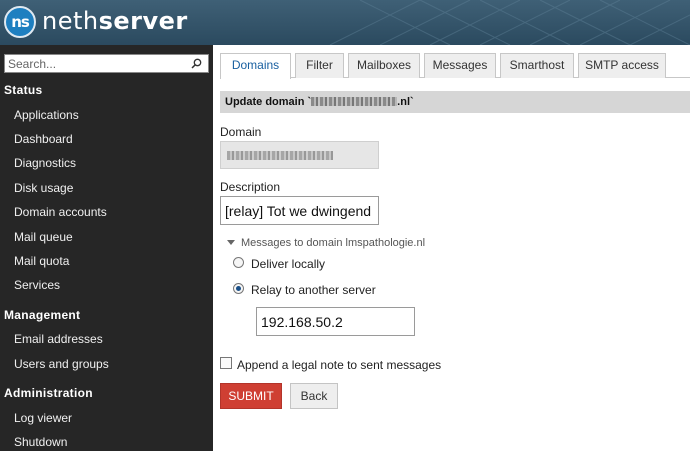 This screenshot has height=451, width=690. I want to click on panel-title: Update domain ` .nl`, so click(455, 102).